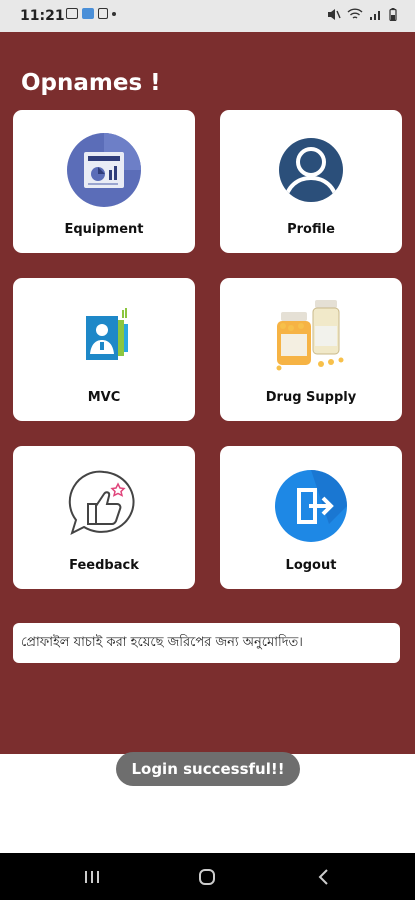 The height and width of the screenshot is (900, 415). What do you see at coordinates (91, 83) in the screenshot?
I see `page-title: Opnames !` at bounding box center [91, 83].